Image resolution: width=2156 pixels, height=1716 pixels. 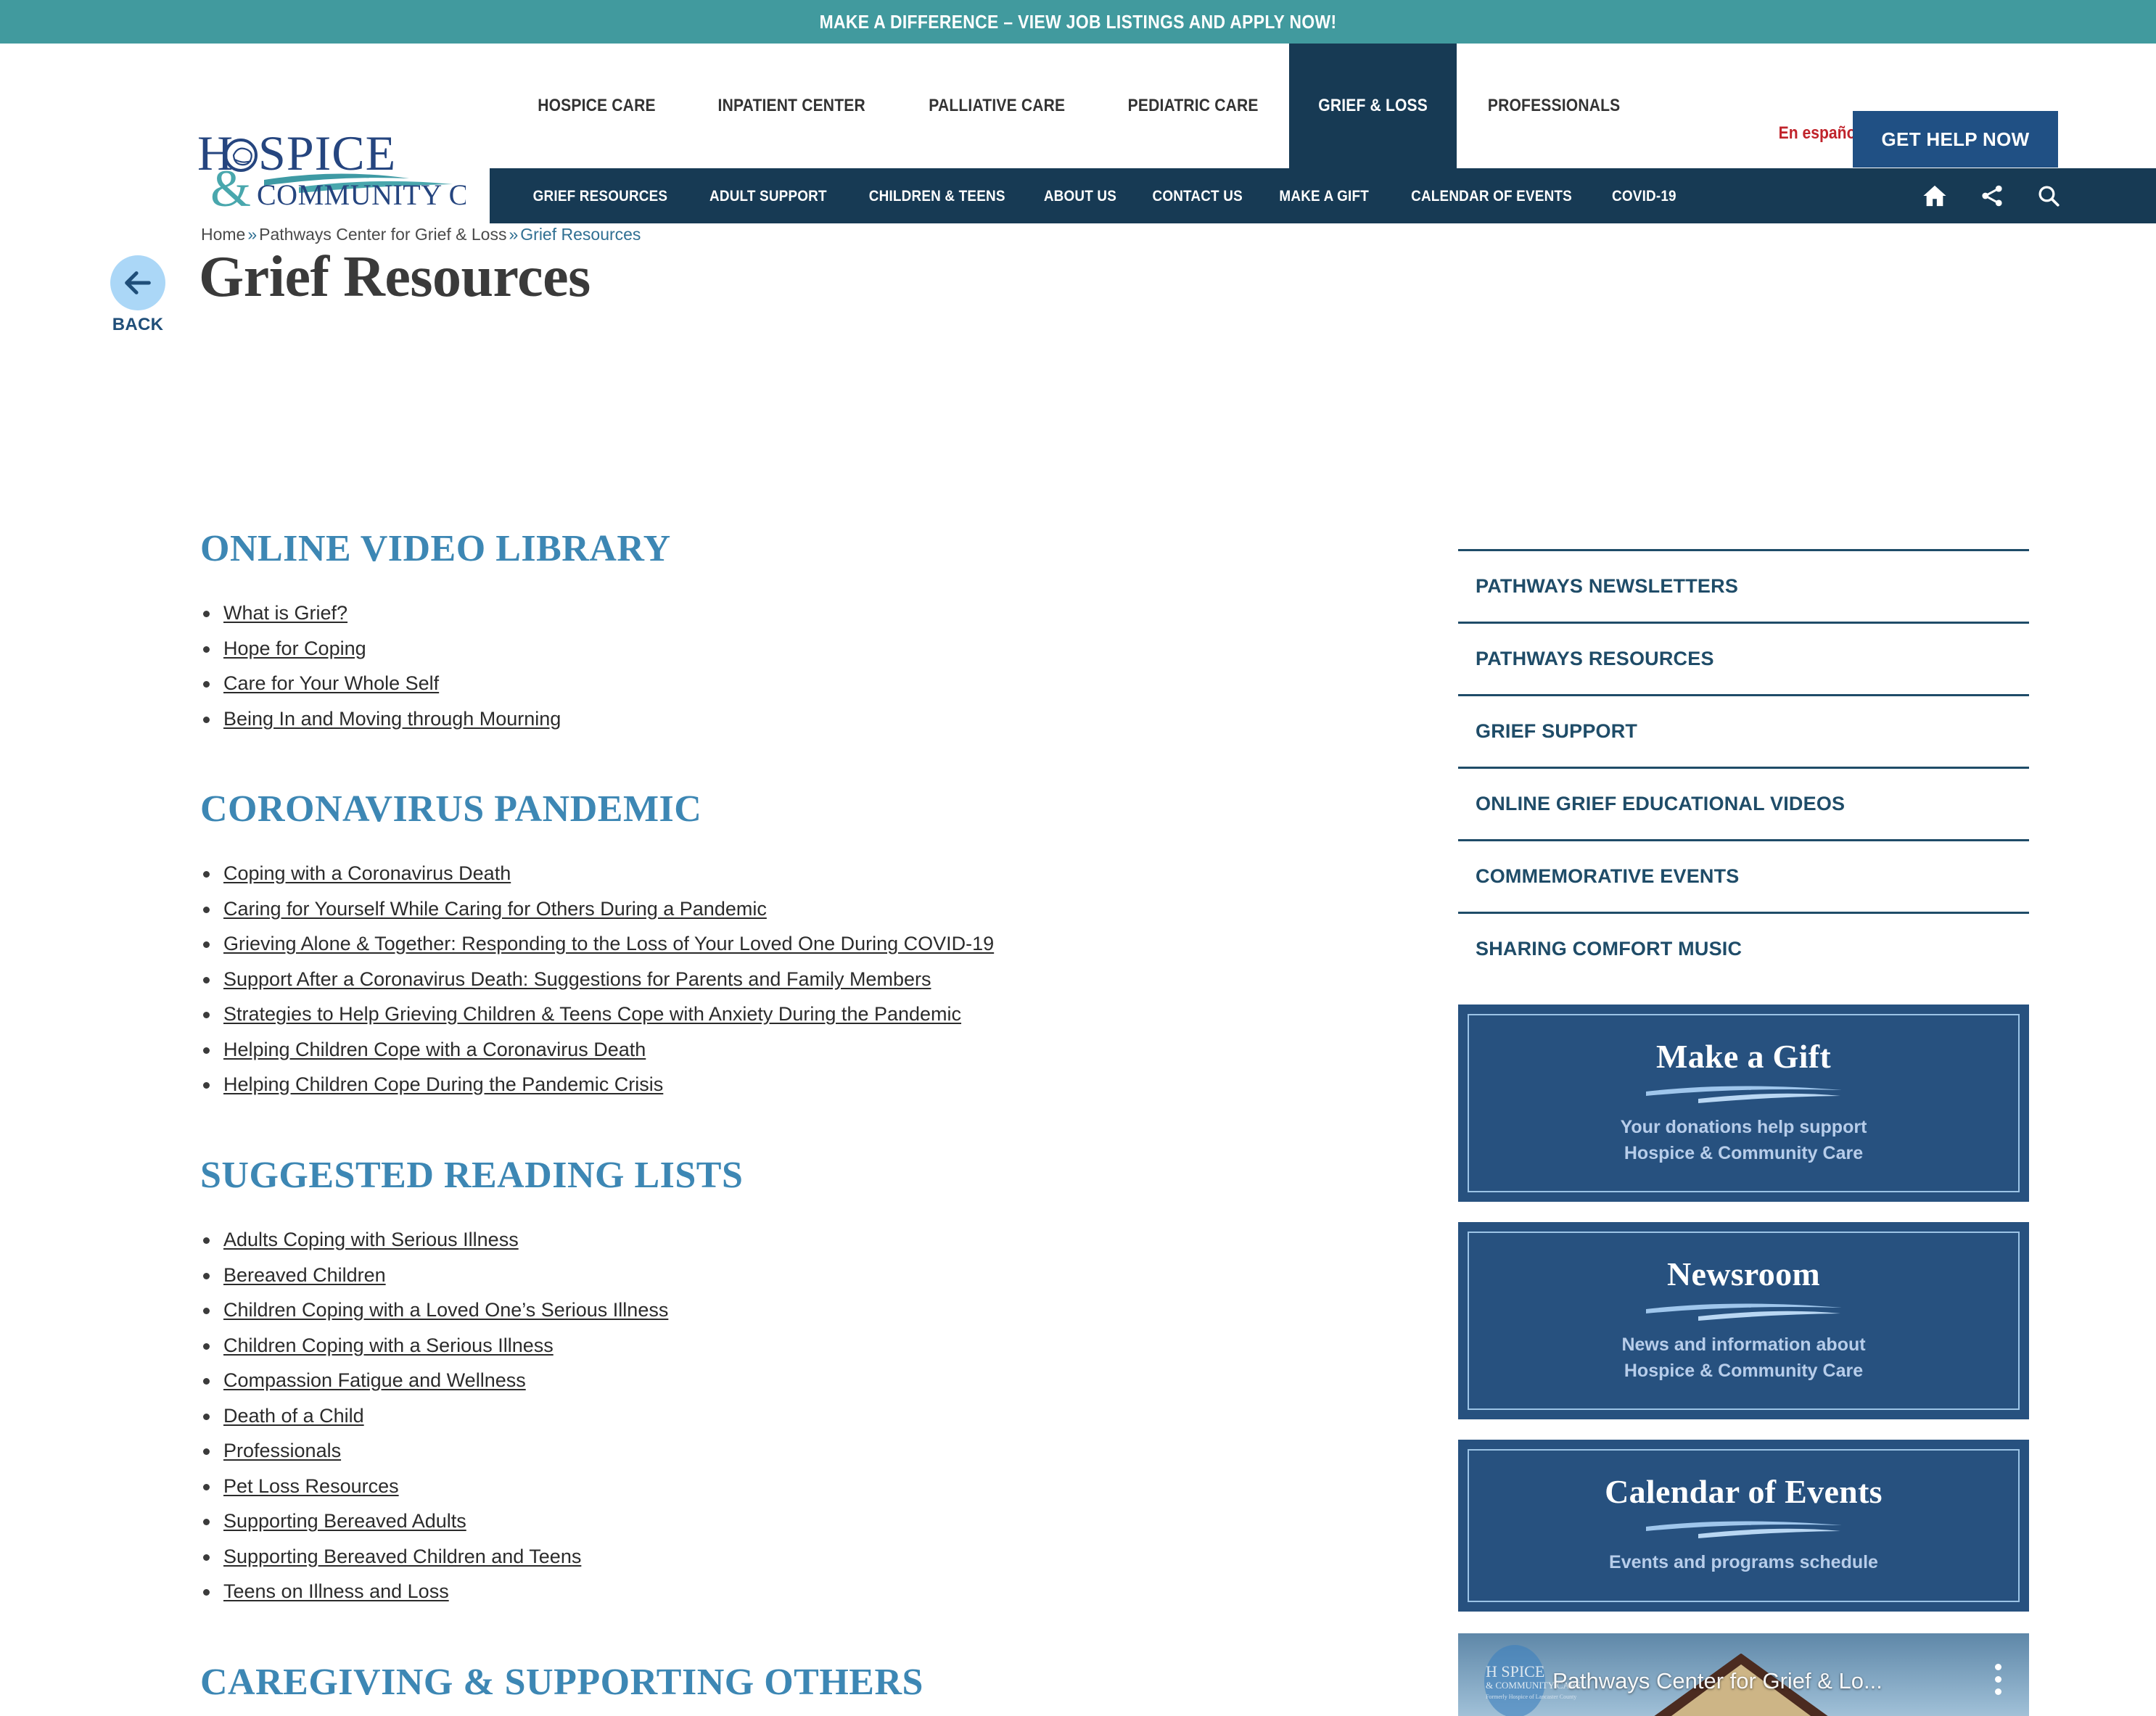 What do you see at coordinates (1743, 875) in the screenshot?
I see `sidebar-item-commemorative-events: COMMEMORATIVE EVENTS` at bounding box center [1743, 875].